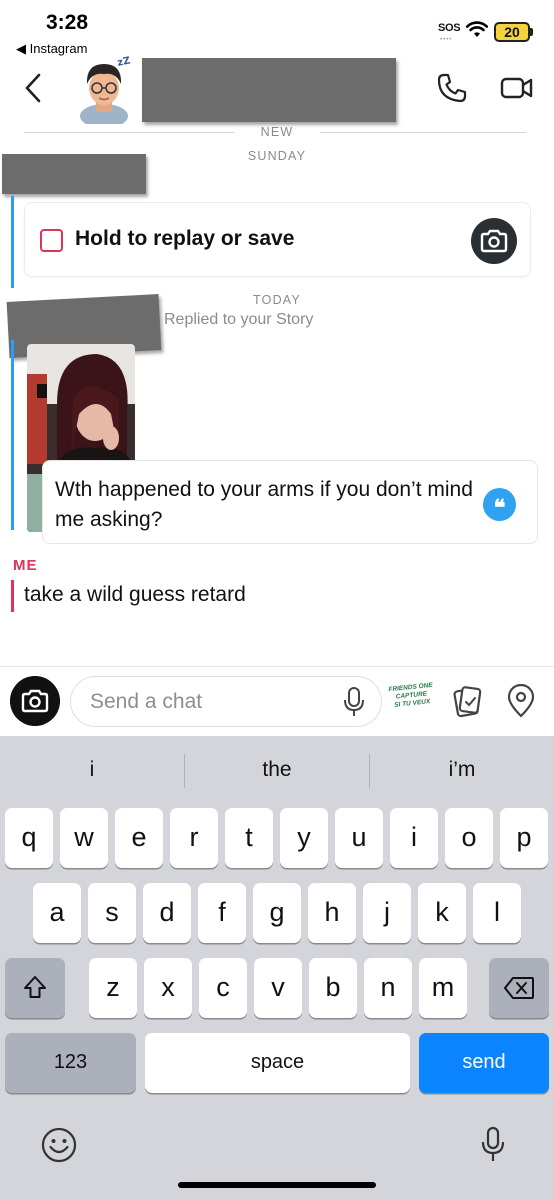 The image size is (554, 1200). What do you see at coordinates (354, 702) in the screenshot?
I see `microphone-icon` at bounding box center [354, 702].